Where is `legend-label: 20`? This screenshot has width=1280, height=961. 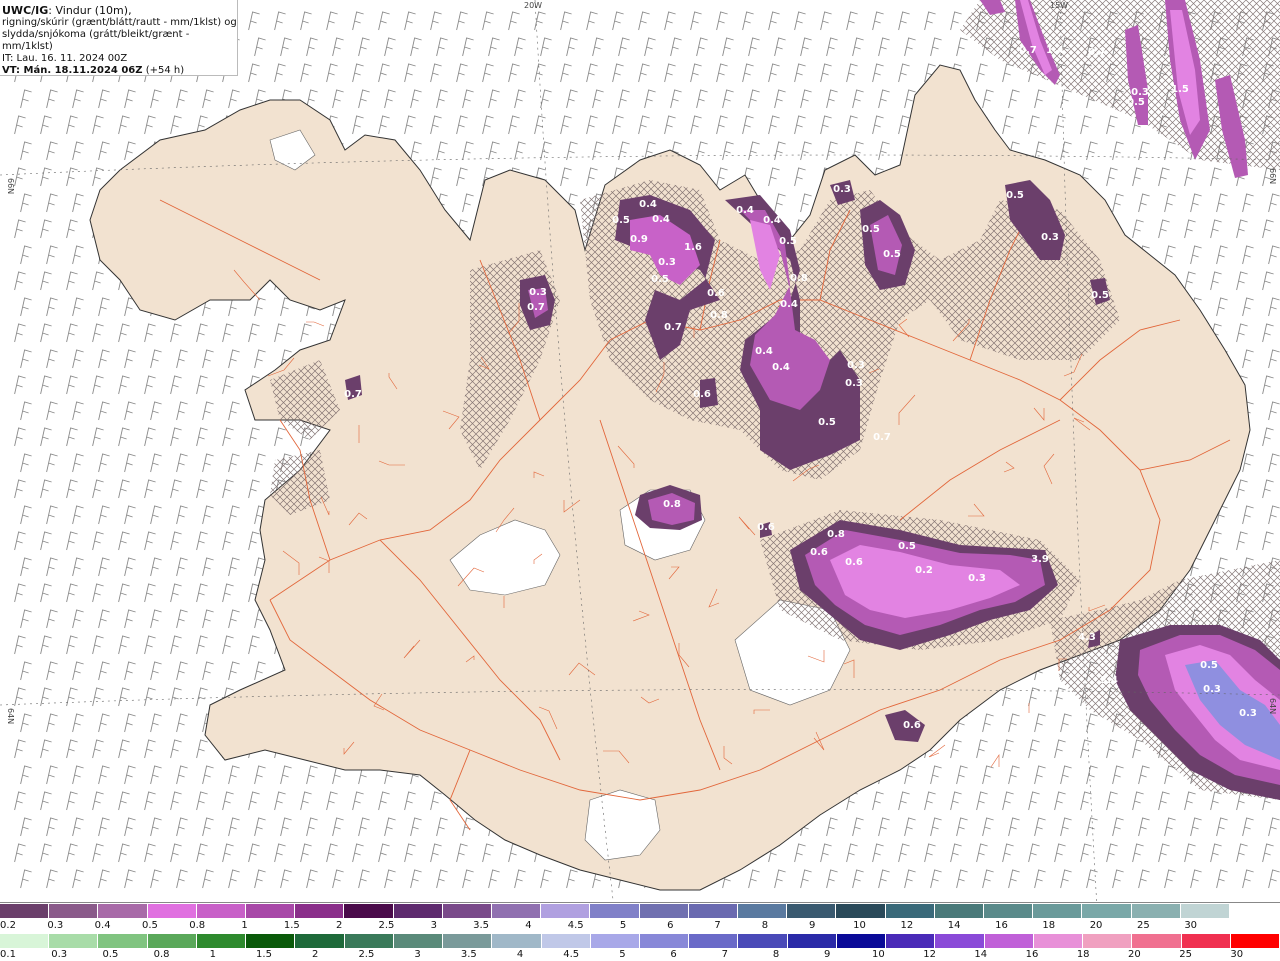
legend-label: 20 is located at coordinates (1096, 925).